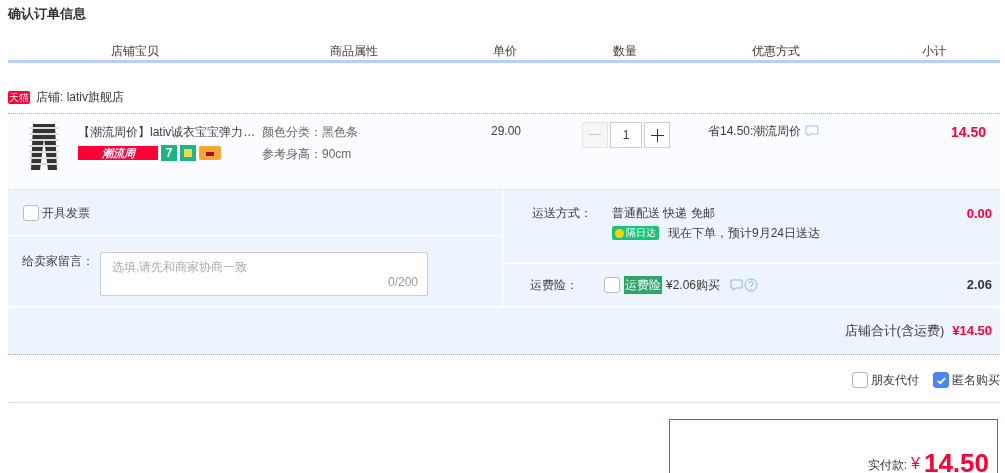 This screenshot has width=1005, height=473. Describe the element at coordinates (31, 212) in the screenshot. I see `invoice-checkbox` at that location.